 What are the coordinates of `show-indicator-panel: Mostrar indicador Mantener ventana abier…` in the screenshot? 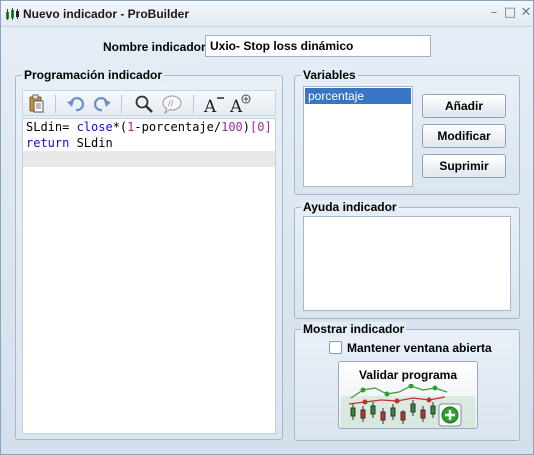 It's located at (407, 381).